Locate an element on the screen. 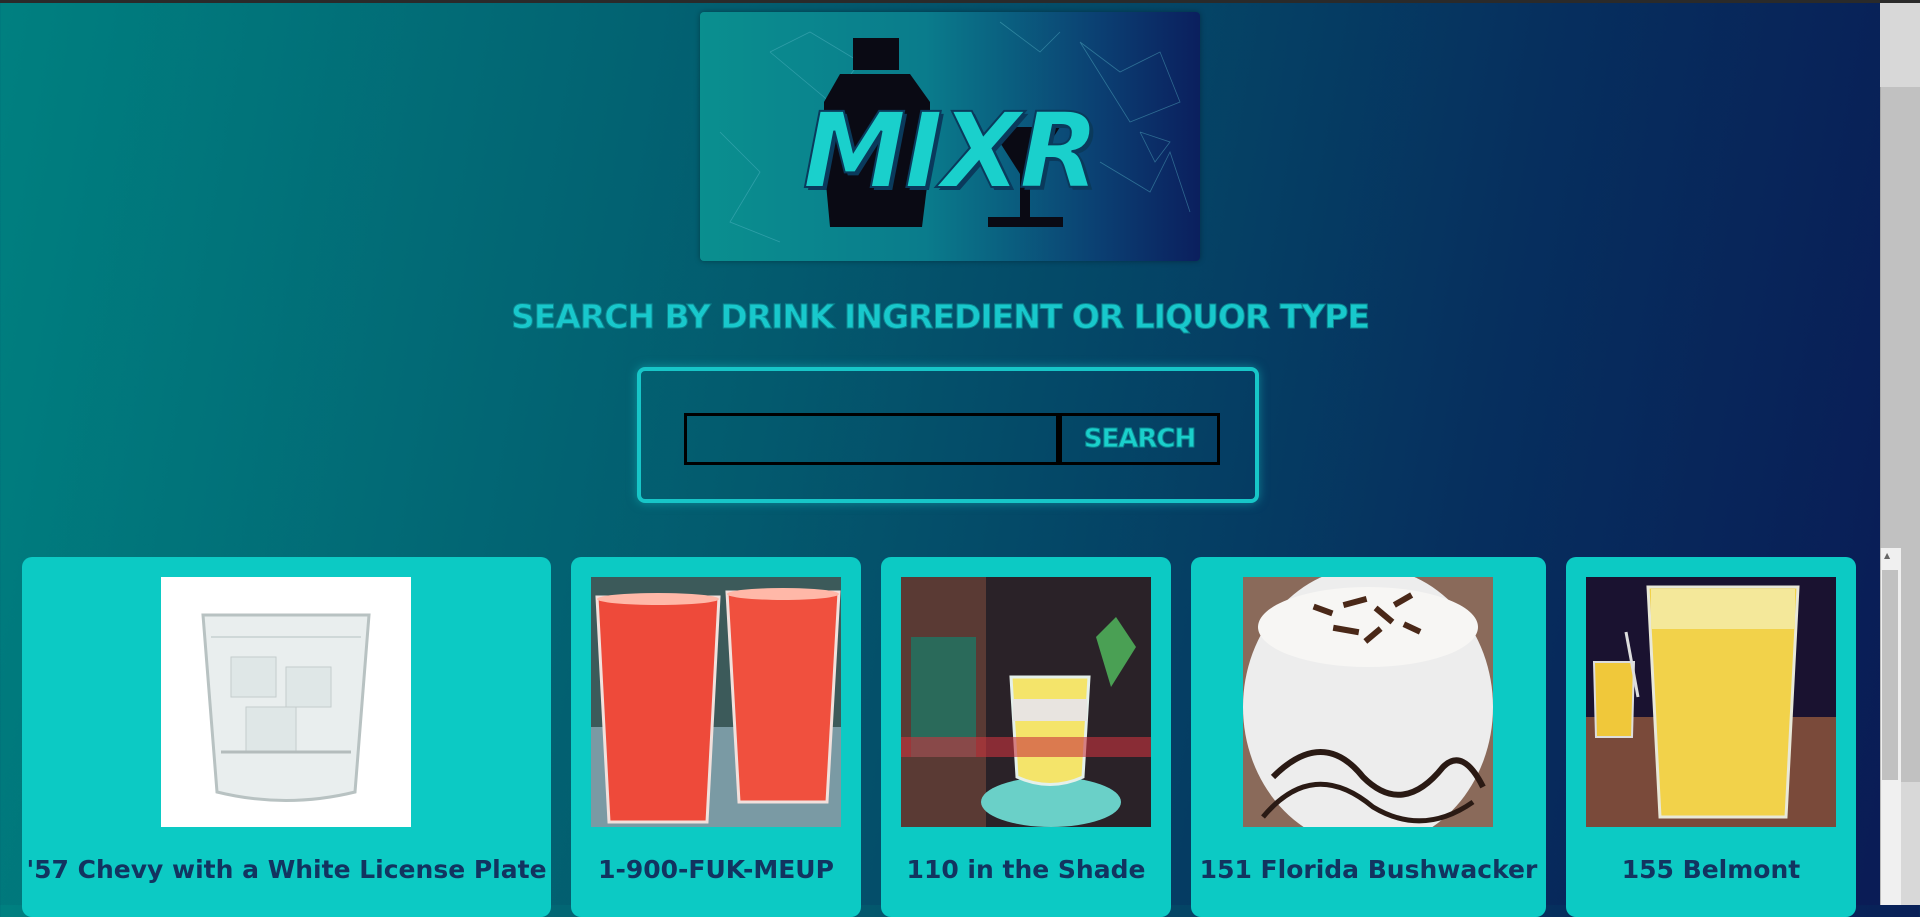  drink-card: 110 in the Shade is located at coordinates (1026, 737).